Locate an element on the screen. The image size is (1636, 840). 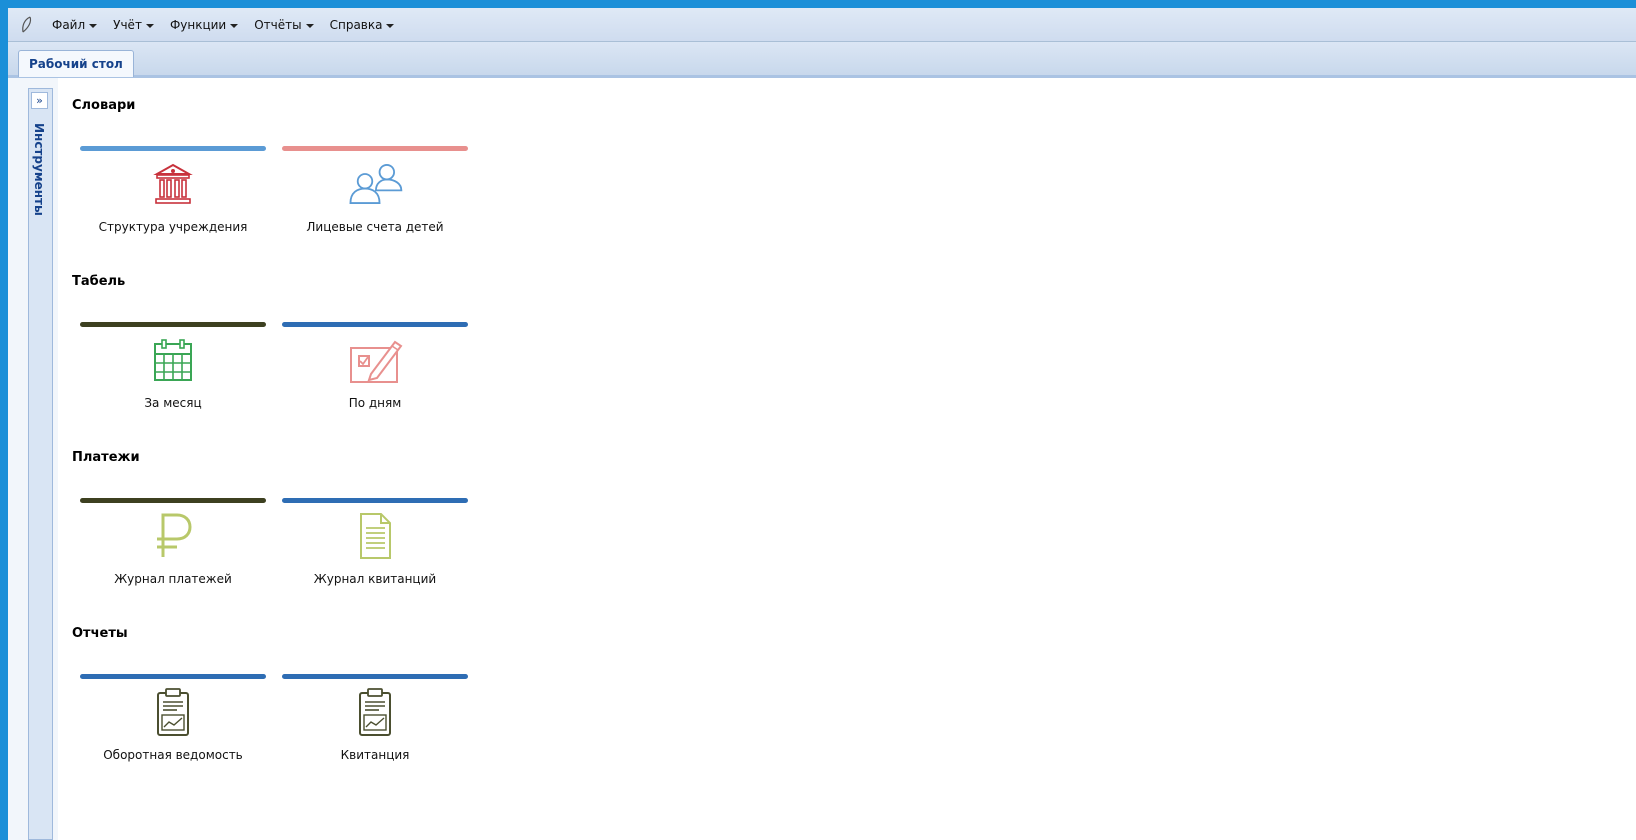
tab-desktop: Рабочий стол is located at coordinates (76, 63).